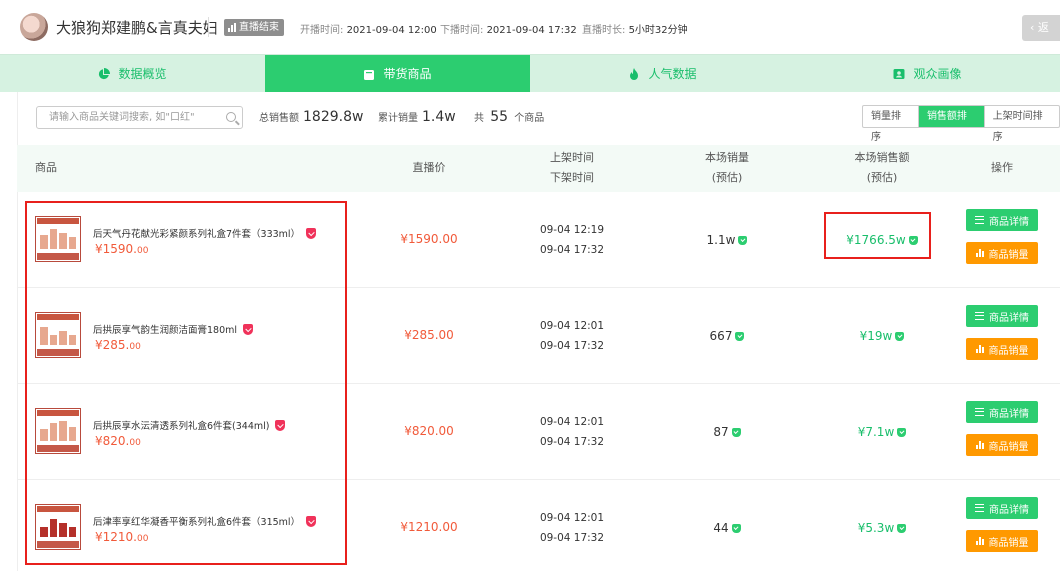 This screenshot has height=571, width=1060. What do you see at coordinates (572, 230) in the screenshot?
I see `on-time: 09-04 12:19` at bounding box center [572, 230].